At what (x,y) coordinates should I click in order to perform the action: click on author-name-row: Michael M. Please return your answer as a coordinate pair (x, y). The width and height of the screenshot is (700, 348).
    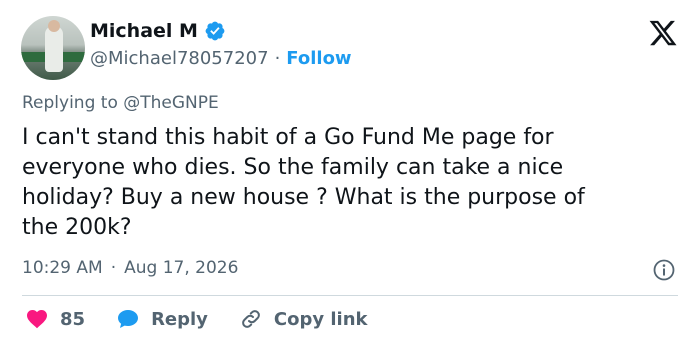
    Looking at the image, I should click on (158, 31).